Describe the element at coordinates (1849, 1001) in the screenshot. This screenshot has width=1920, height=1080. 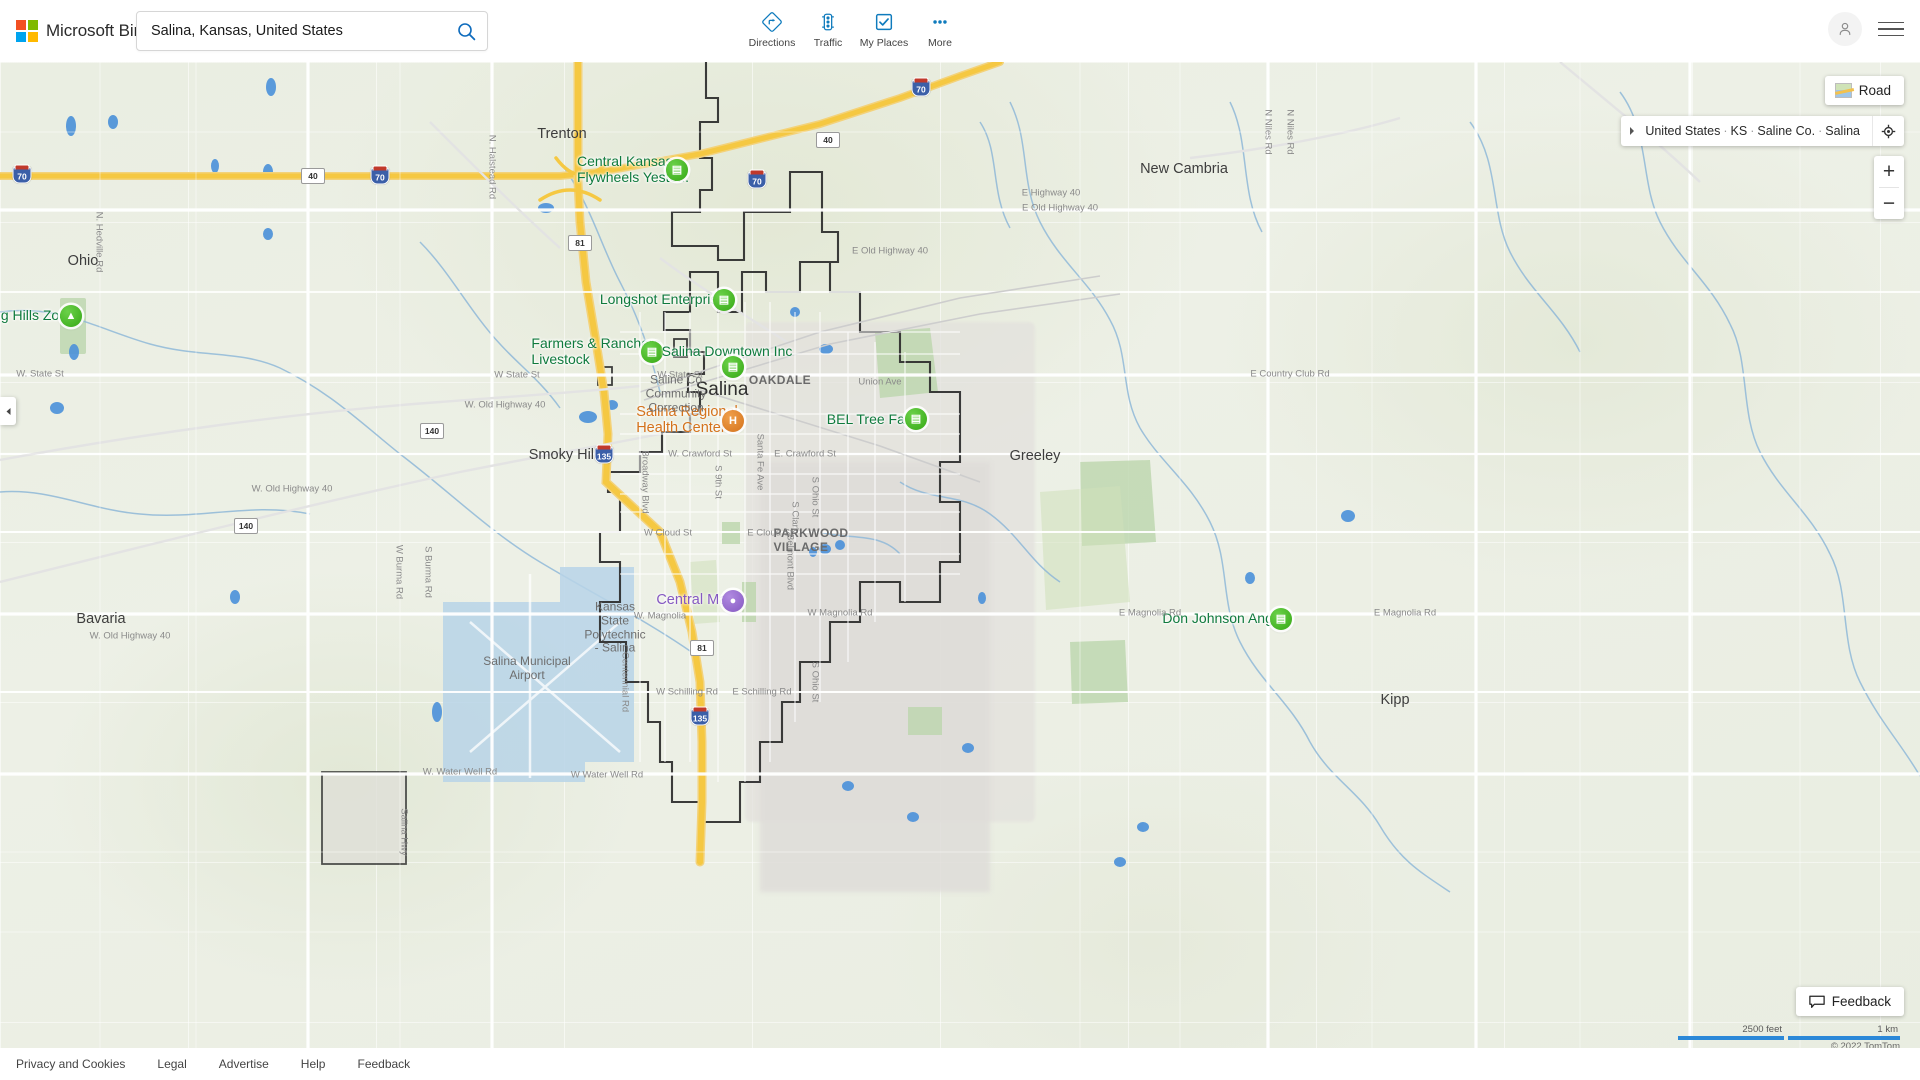
I see `map-feedback-button: Feedback` at that location.